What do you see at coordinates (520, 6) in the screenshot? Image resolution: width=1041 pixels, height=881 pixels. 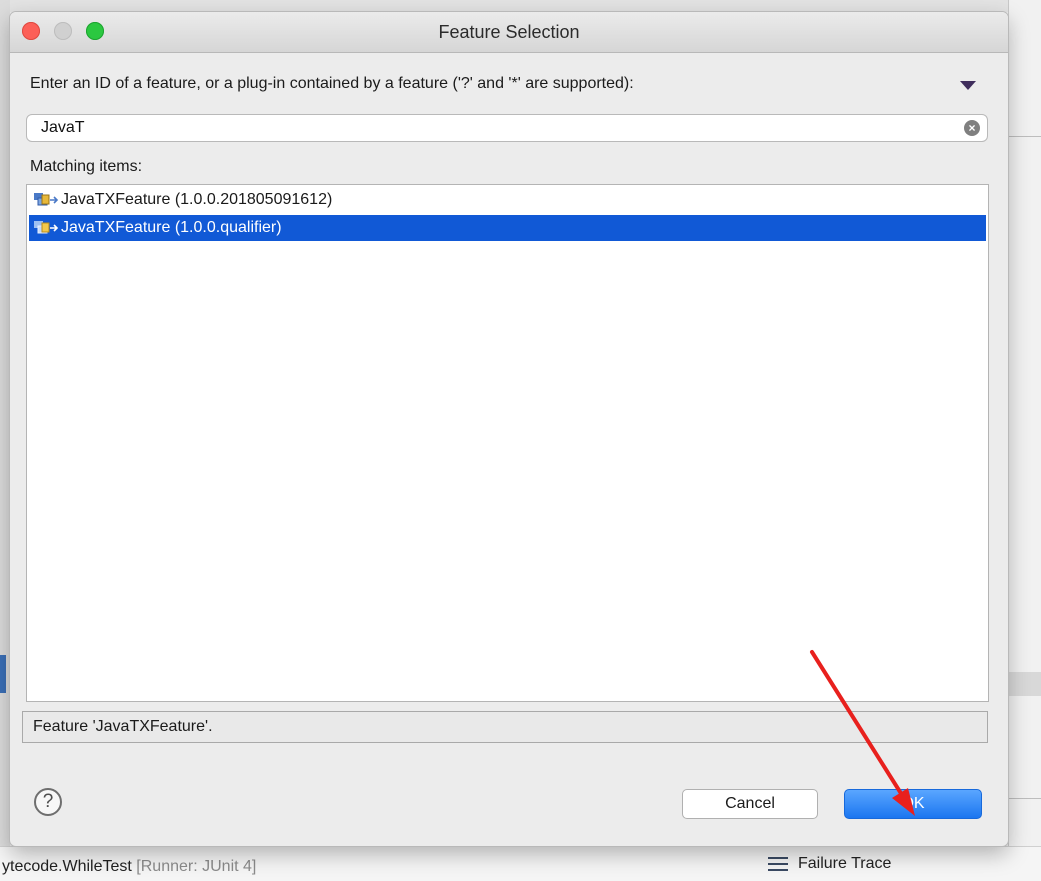 I see `background-ide-top` at bounding box center [520, 6].